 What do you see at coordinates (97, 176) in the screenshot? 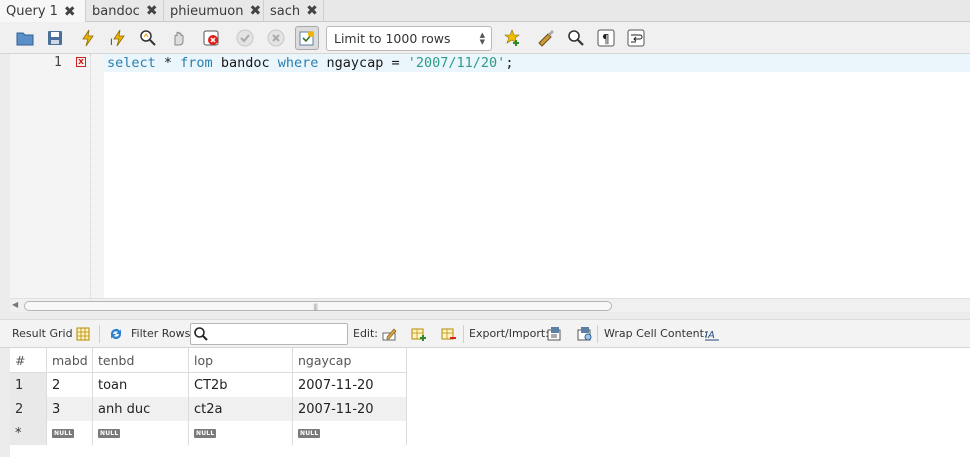
I see `fold-margin` at bounding box center [97, 176].